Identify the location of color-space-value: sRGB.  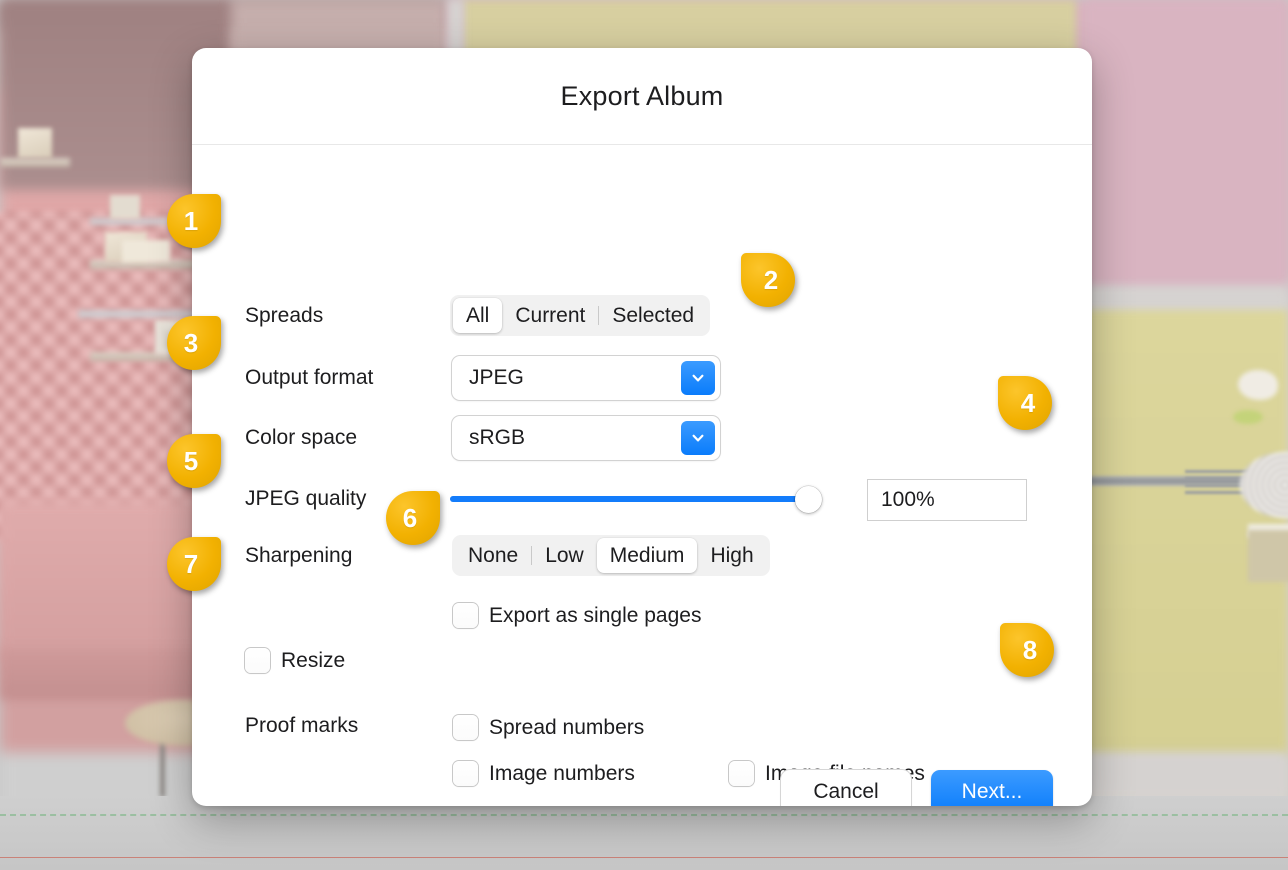
(497, 437).